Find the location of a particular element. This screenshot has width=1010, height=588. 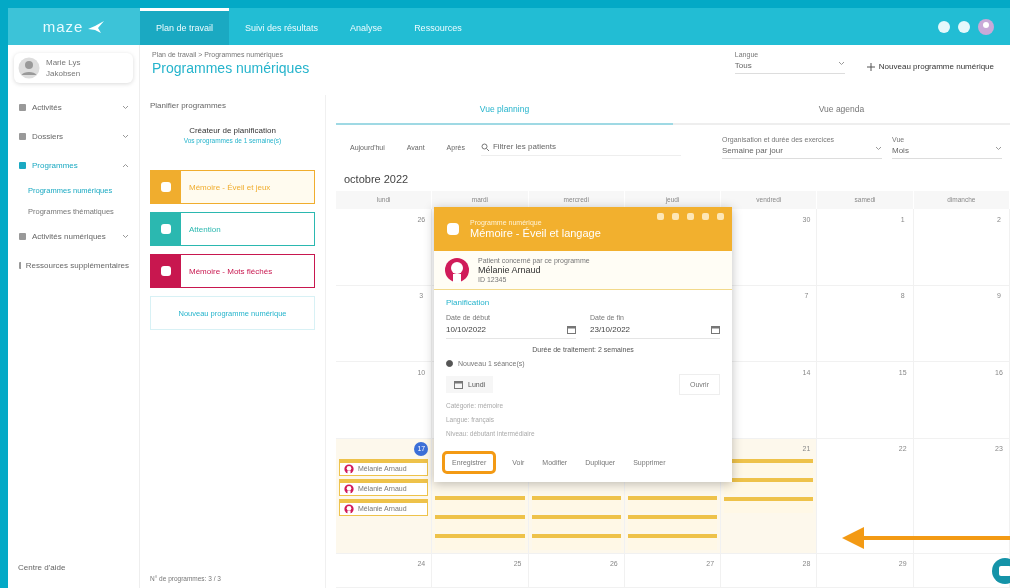

patient-filter-field: Filtrer les patients is located at coordinates (580, 147).